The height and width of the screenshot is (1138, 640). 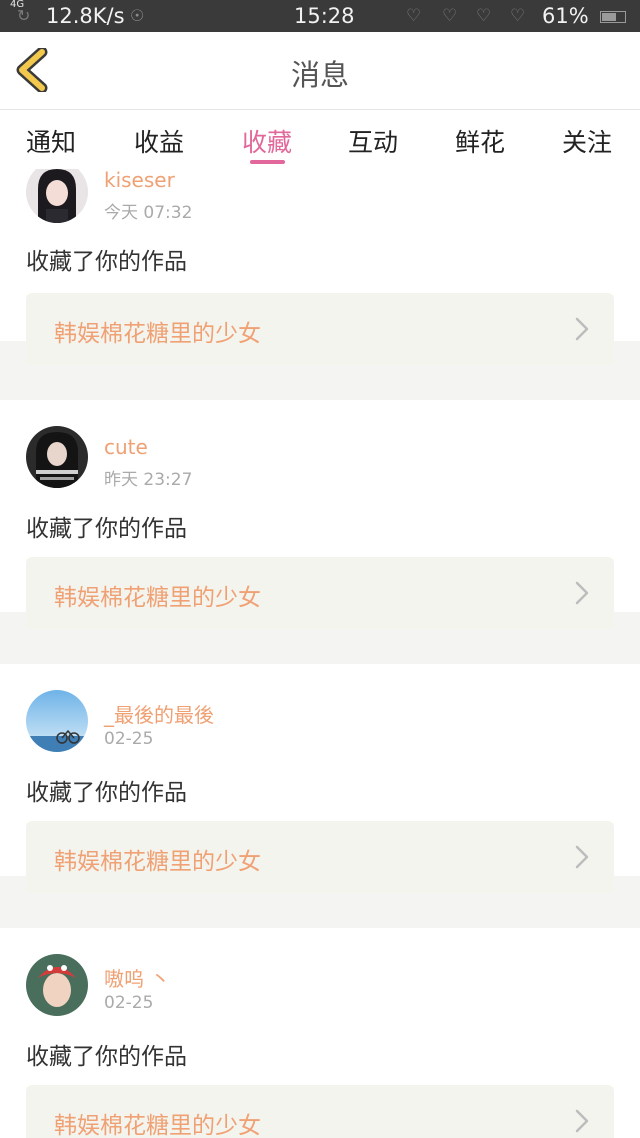 What do you see at coordinates (24, 15) in the screenshot?
I see `signal-icon: ↻` at bounding box center [24, 15].